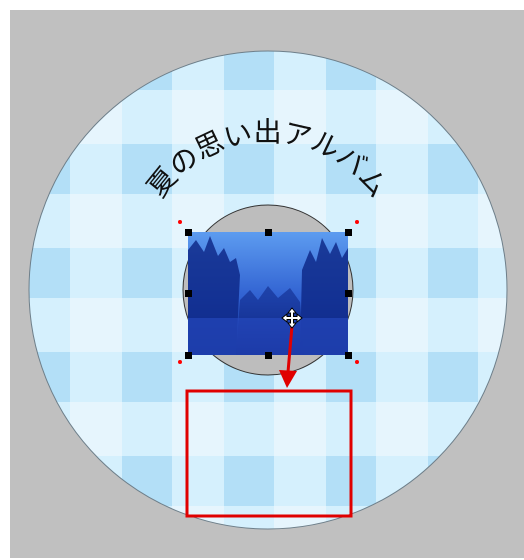 The image size is (524, 560). I want to click on selected-photo, so click(268, 293).